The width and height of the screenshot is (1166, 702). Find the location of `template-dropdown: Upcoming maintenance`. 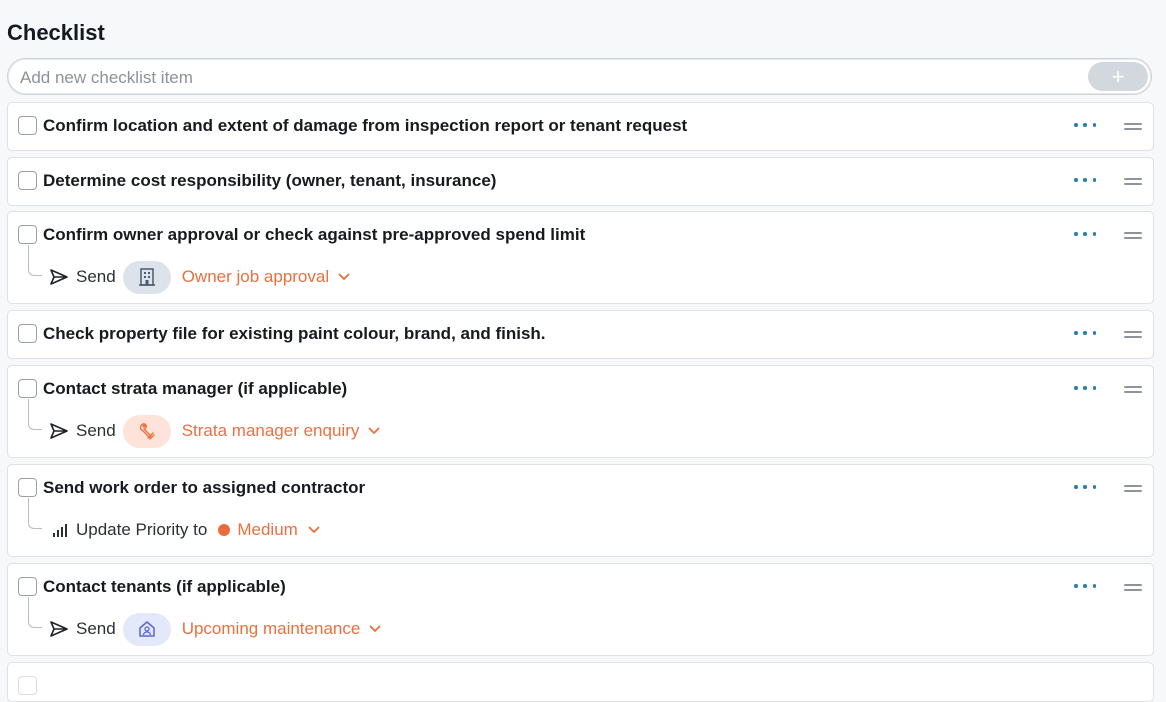

template-dropdown: Upcoming maintenance is located at coordinates (282, 629).